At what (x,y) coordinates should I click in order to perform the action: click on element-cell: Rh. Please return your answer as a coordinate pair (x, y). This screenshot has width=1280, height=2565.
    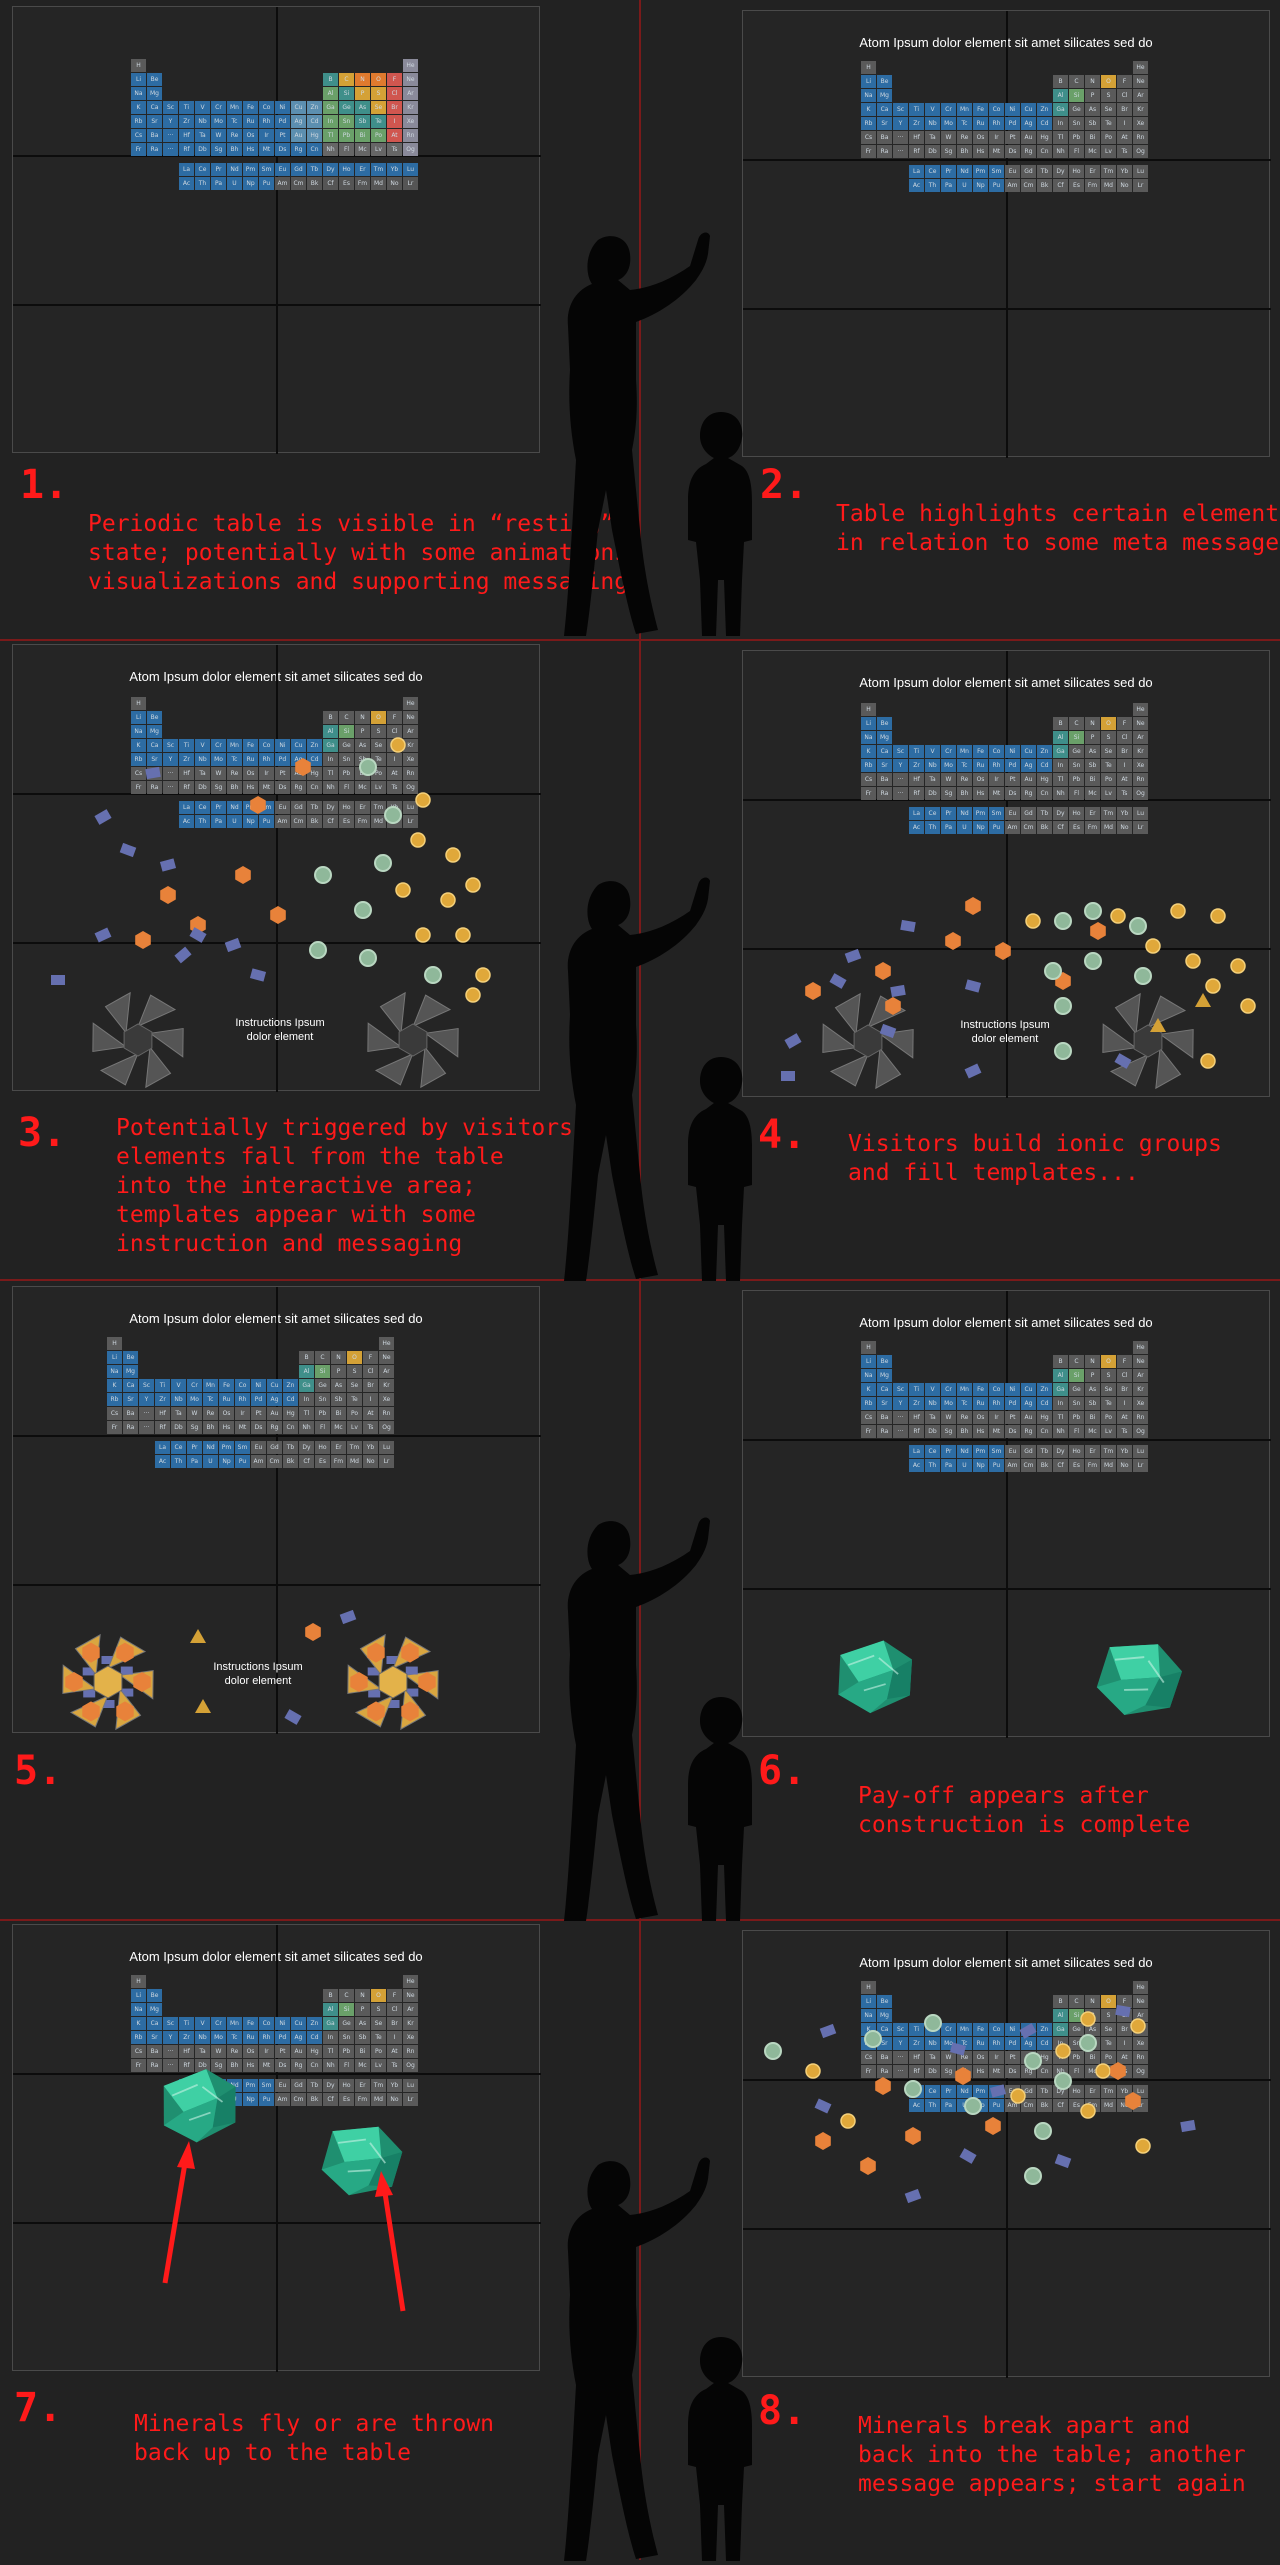
    Looking at the image, I should click on (266, 121).